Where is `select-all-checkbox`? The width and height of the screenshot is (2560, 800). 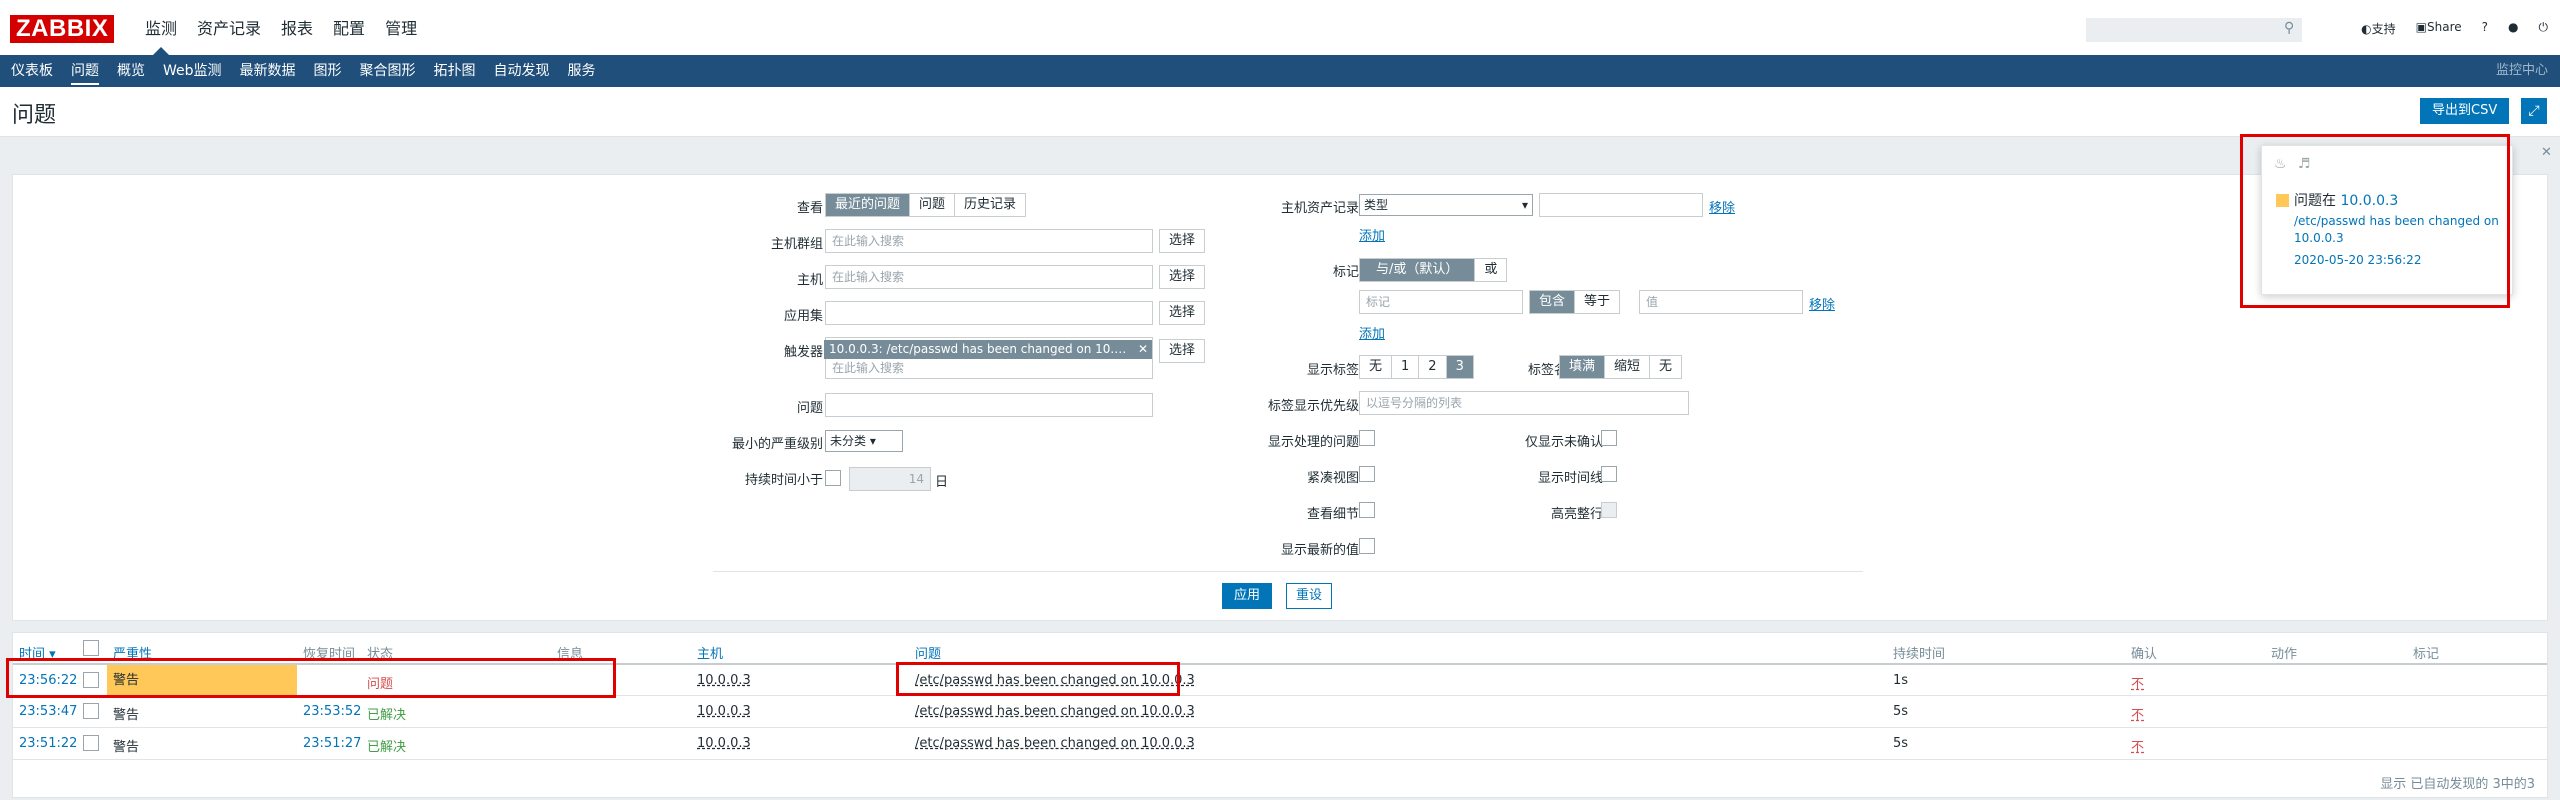 select-all-checkbox is located at coordinates (91, 648).